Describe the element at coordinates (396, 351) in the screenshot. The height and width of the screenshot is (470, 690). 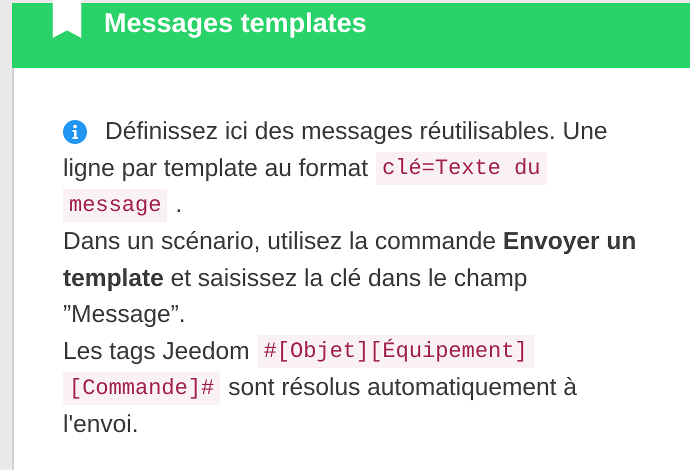
I see `code-snippet: #[Objet][Équipement]` at that location.